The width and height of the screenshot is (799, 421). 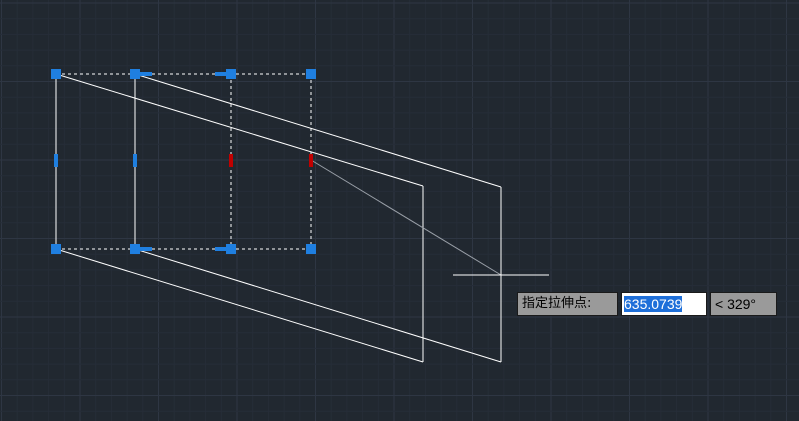 I want to click on distance-input: 635.0739, so click(x=664, y=304).